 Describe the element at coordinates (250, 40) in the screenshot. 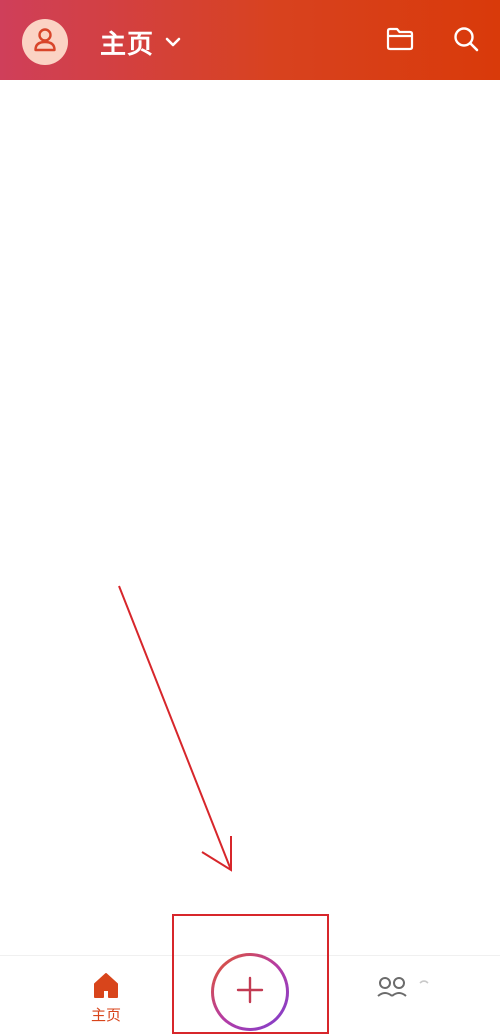

I see `app-header: 主页` at that location.